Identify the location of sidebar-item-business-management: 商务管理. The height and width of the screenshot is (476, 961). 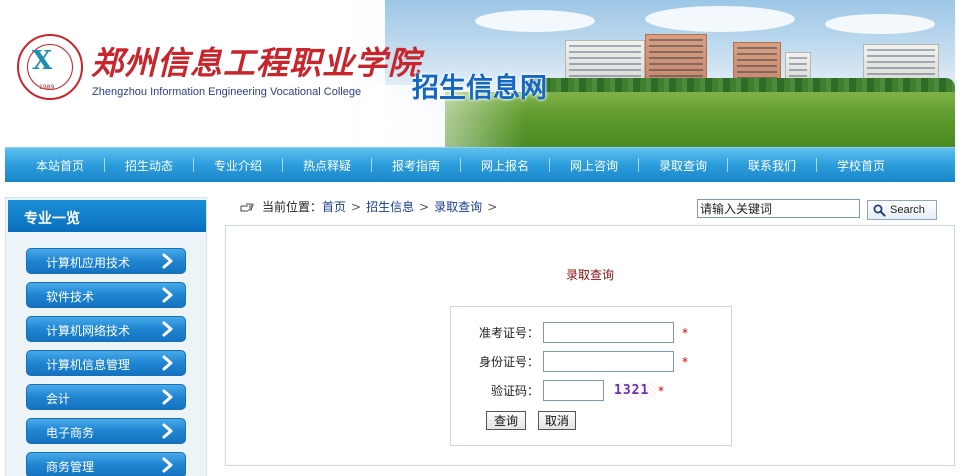
(106, 464).